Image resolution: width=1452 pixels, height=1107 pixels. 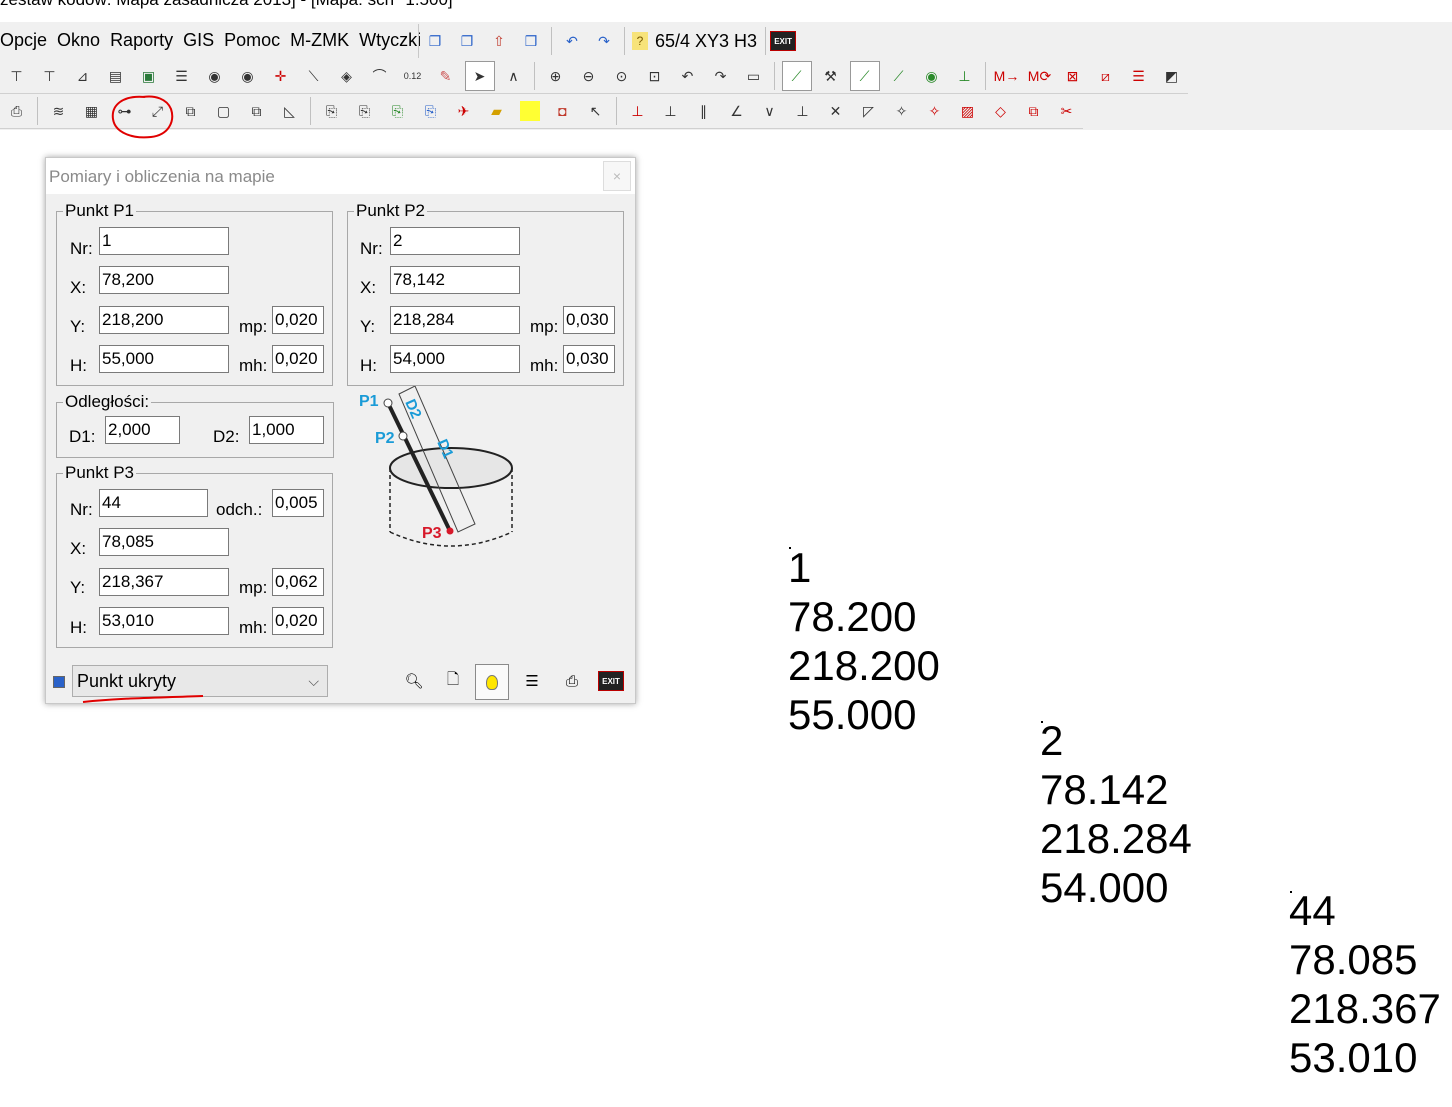 What do you see at coordinates (380, 76) in the screenshot?
I see `arc-icon: ⌒` at bounding box center [380, 76].